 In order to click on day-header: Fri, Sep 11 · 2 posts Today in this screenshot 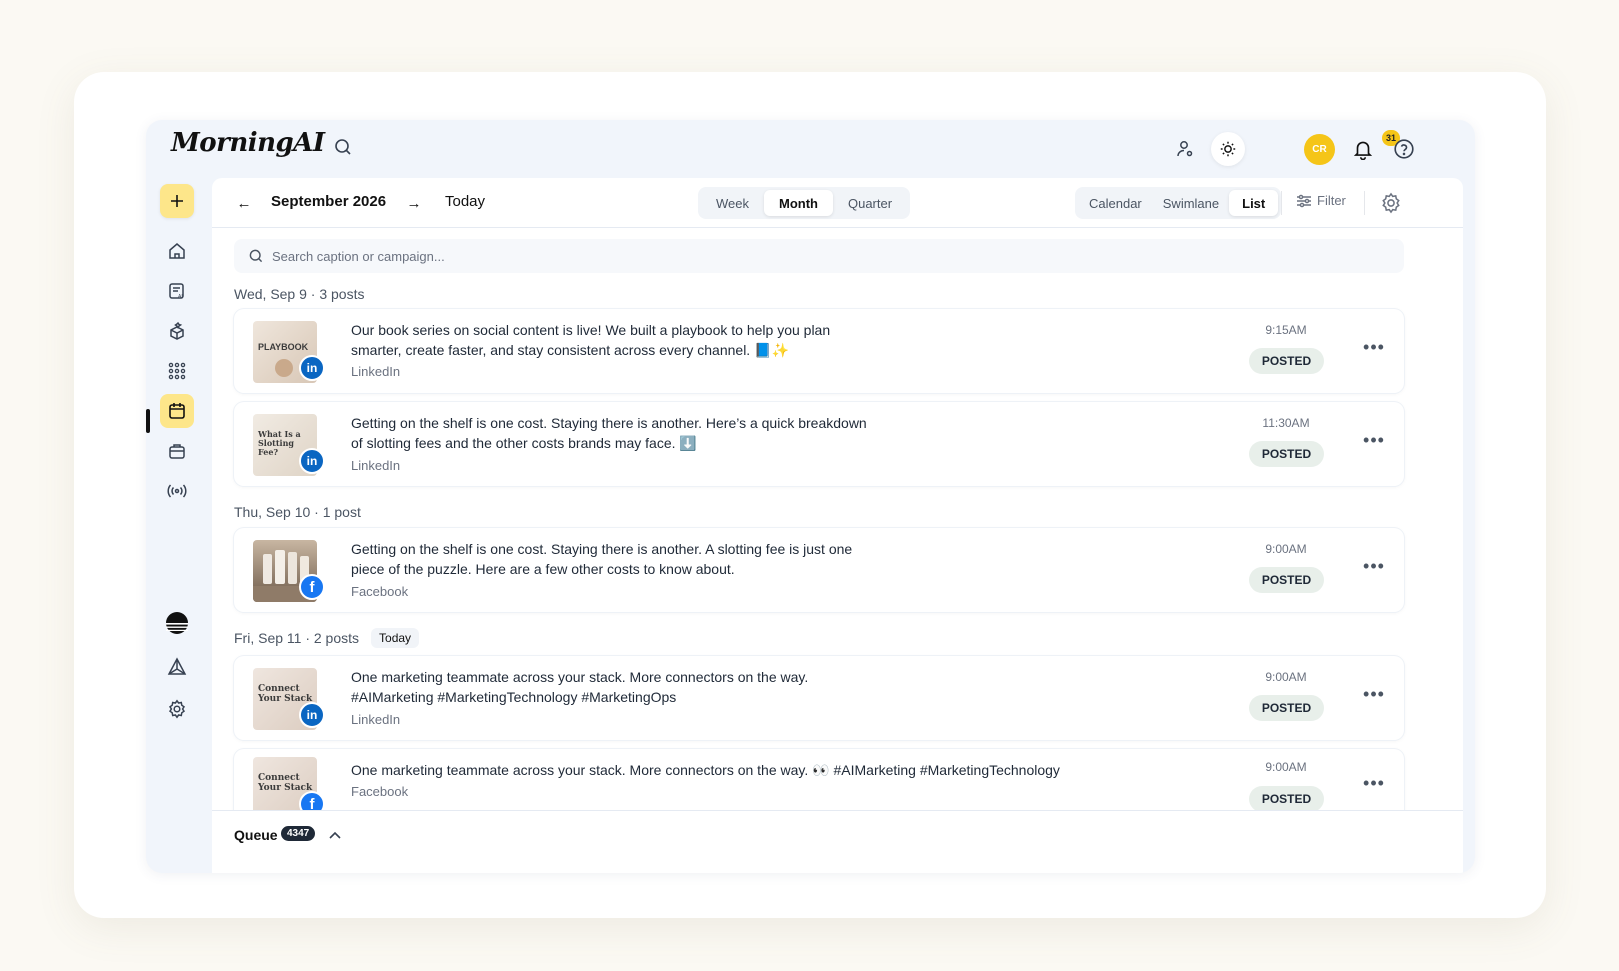, I will do `click(327, 638)`.